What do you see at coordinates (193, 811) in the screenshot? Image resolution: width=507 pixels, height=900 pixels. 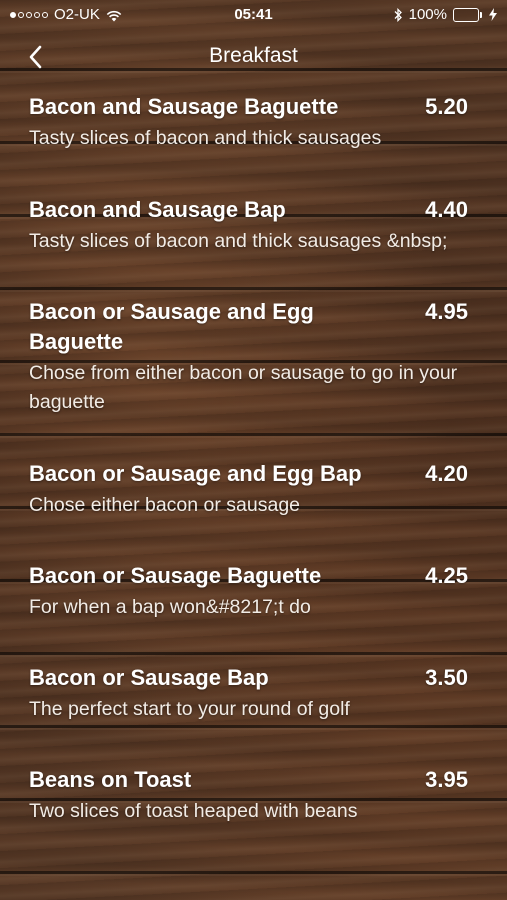 I see `menu-item-description: Two slices of toast heaped with beans` at bounding box center [193, 811].